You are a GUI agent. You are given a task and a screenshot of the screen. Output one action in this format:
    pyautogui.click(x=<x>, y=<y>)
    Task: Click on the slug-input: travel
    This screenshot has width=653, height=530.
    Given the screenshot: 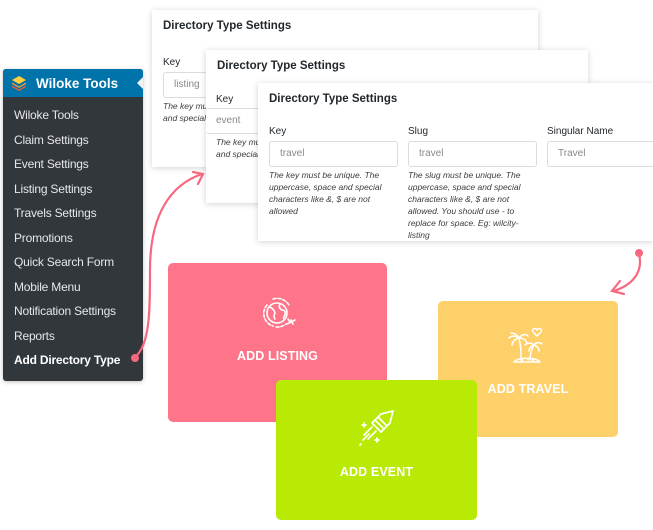 What is the action you would take?
    pyautogui.click(x=472, y=154)
    